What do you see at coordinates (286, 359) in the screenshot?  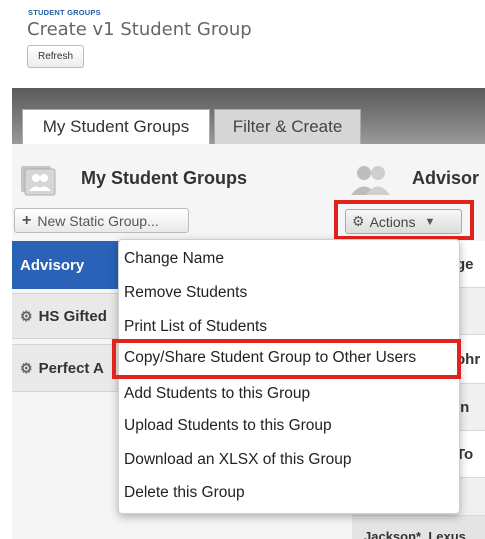 I see `copy-share-highlight-box` at bounding box center [286, 359].